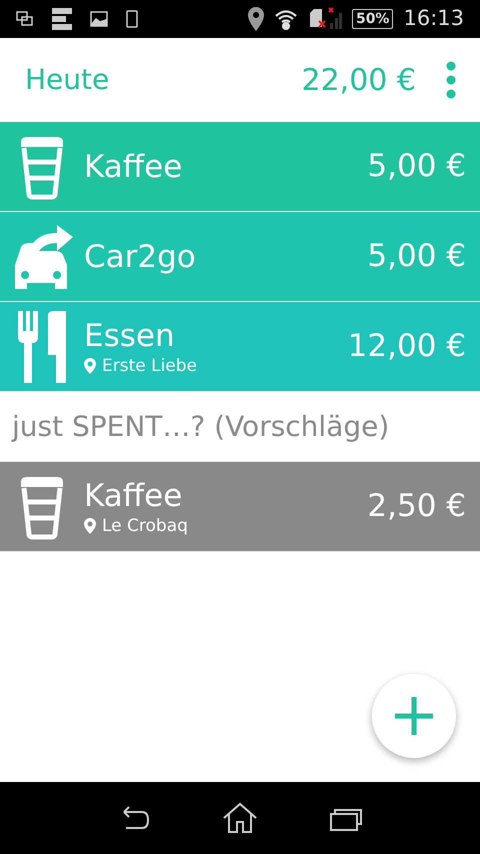  Describe the element at coordinates (407, 346) in the screenshot. I see `expense-amount: 12,00 €` at that location.